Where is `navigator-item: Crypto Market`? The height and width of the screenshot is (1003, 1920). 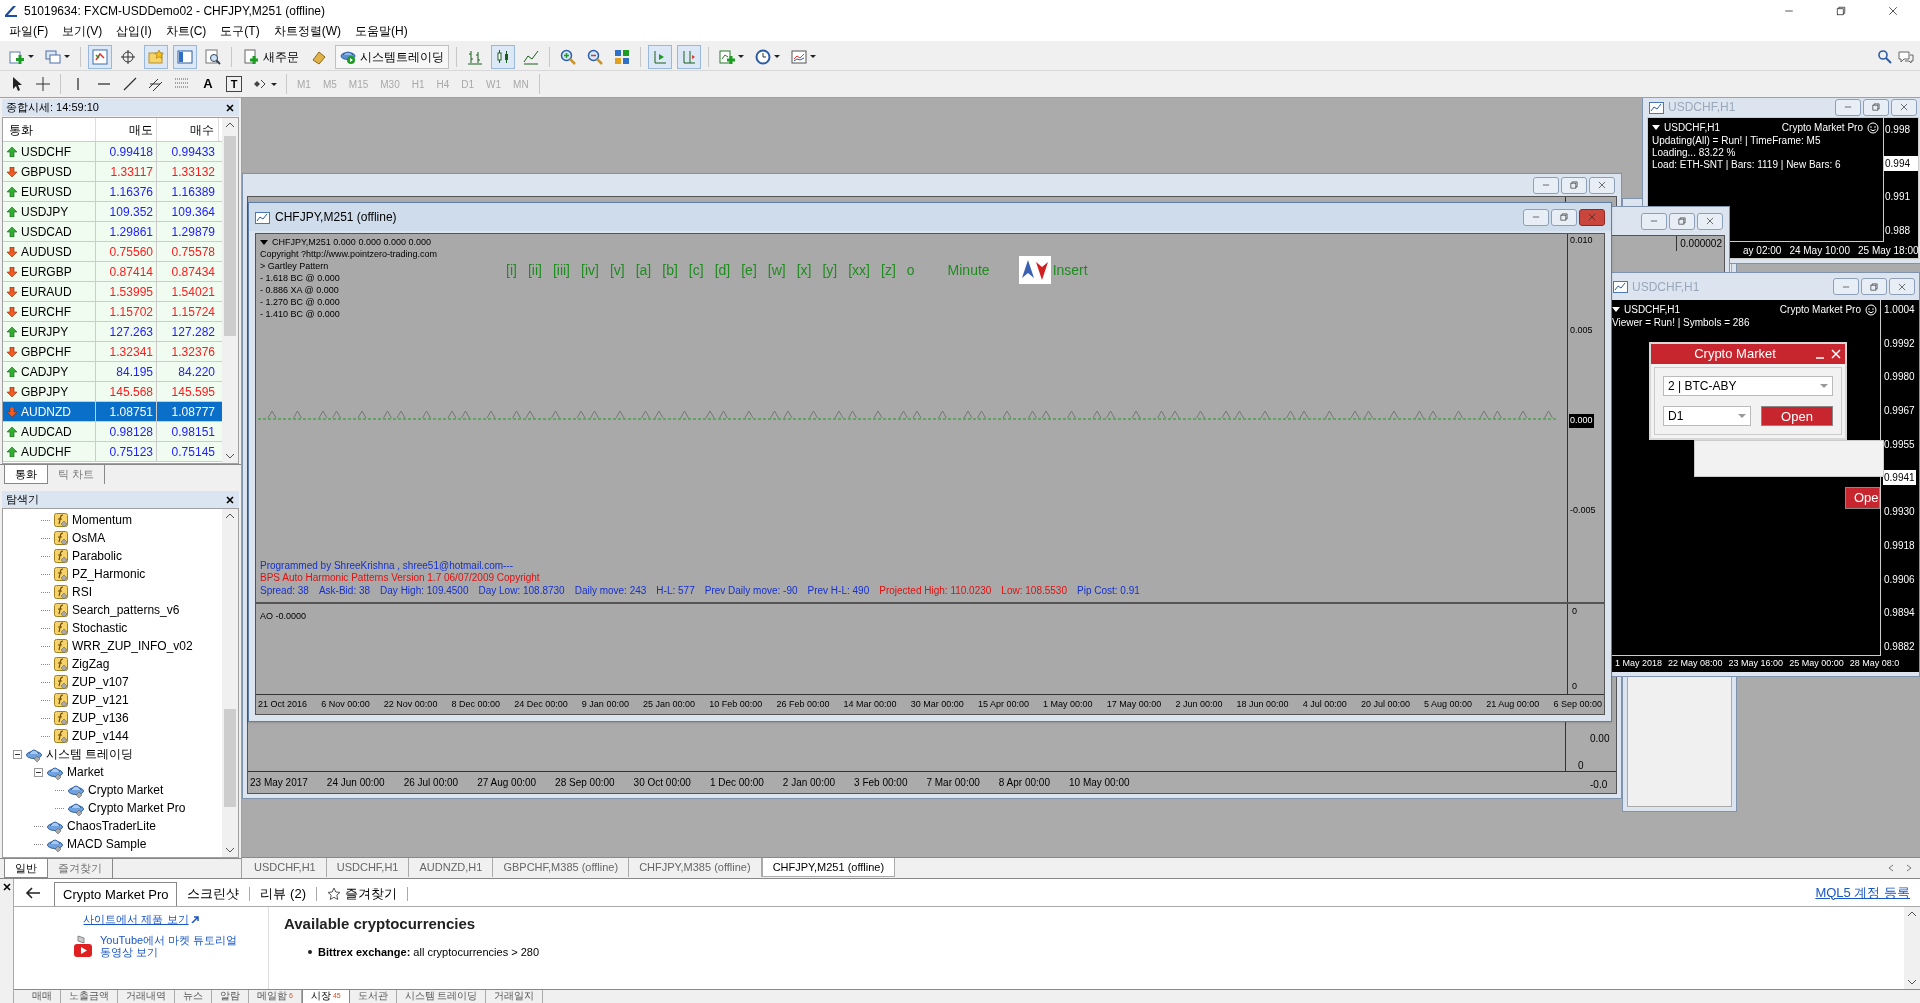
navigator-item: Crypto Market is located at coordinates (126, 790).